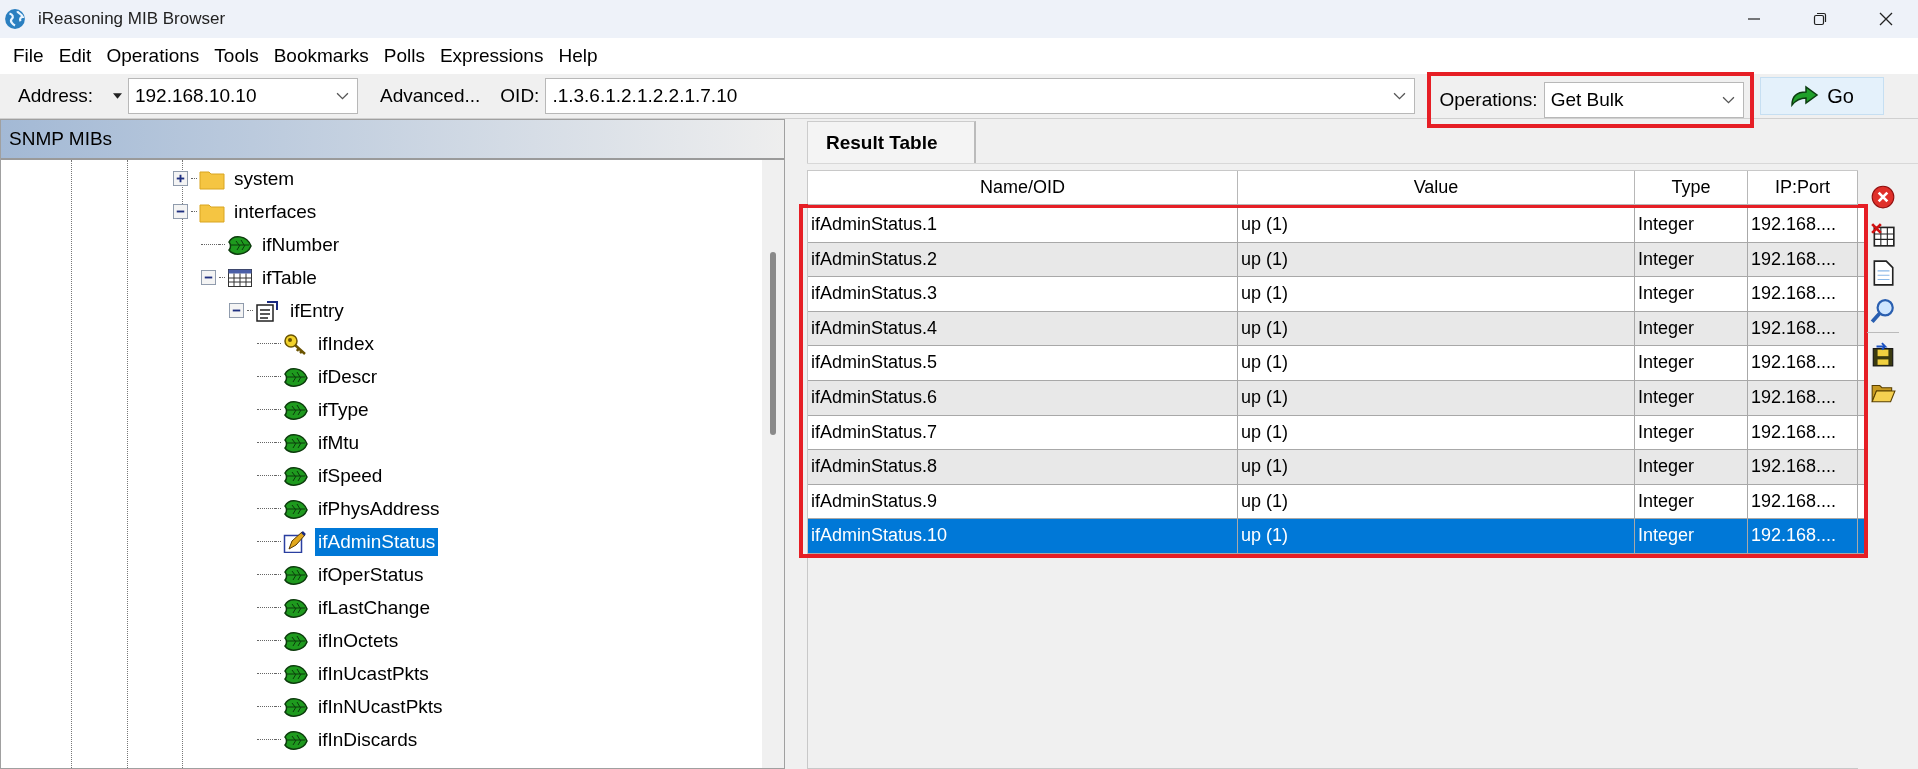 Image resolution: width=1918 pixels, height=769 pixels. Describe the element at coordinates (153, 56) in the screenshot. I see `menu-item: Operations` at that location.